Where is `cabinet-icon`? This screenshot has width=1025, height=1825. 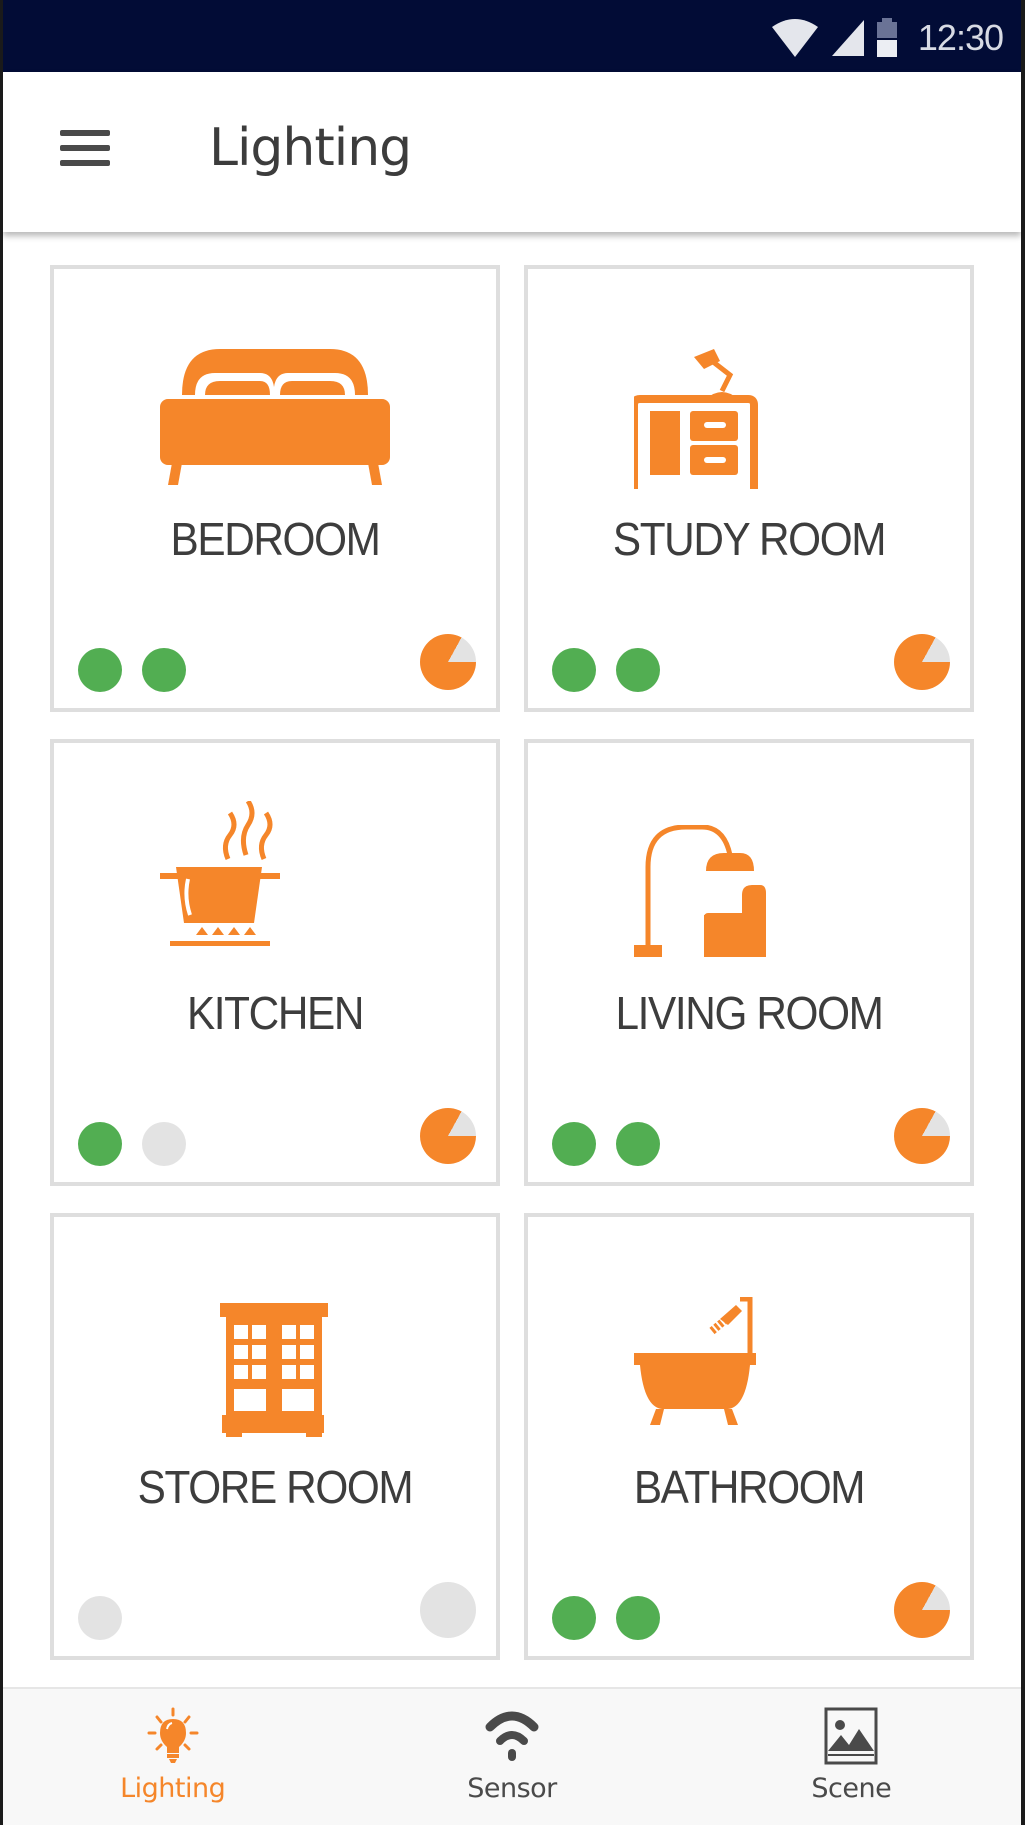 cabinet-icon is located at coordinates (274, 1370).